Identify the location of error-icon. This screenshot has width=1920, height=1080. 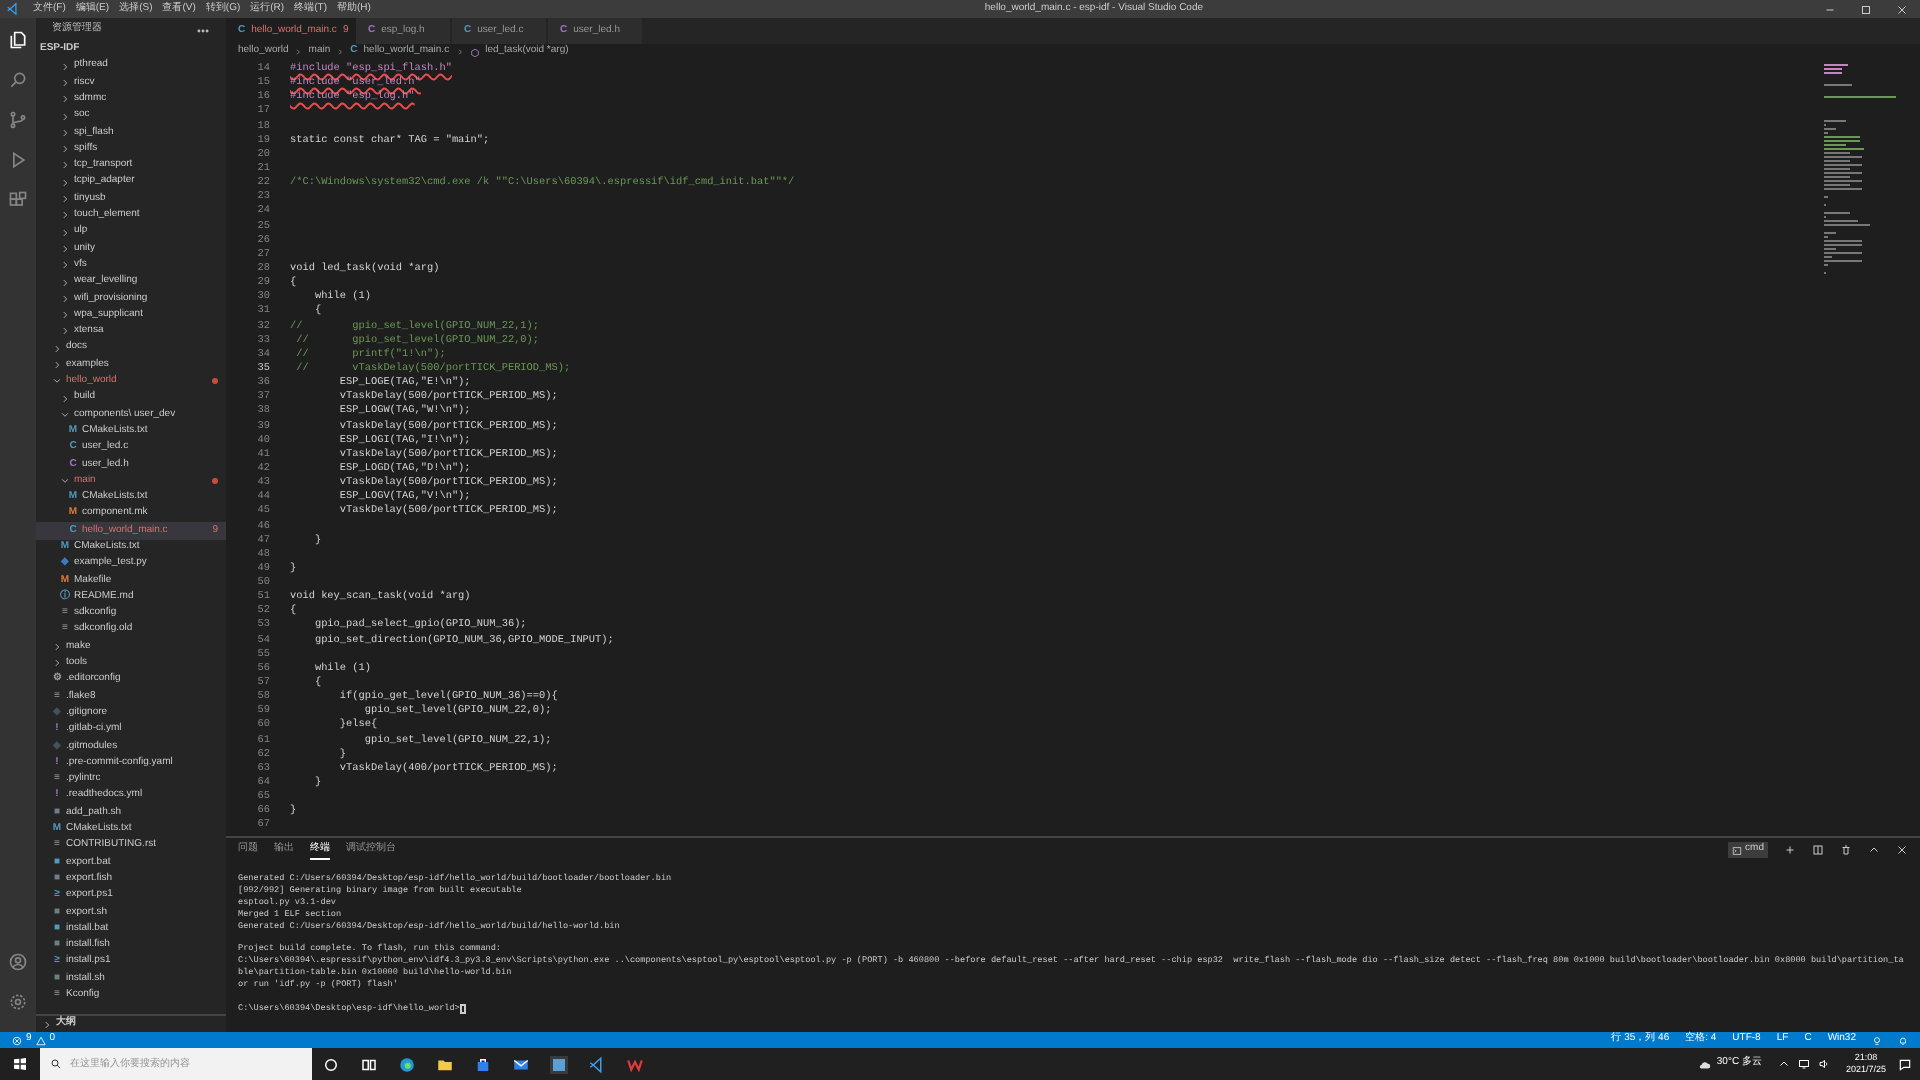
(17, 1040).